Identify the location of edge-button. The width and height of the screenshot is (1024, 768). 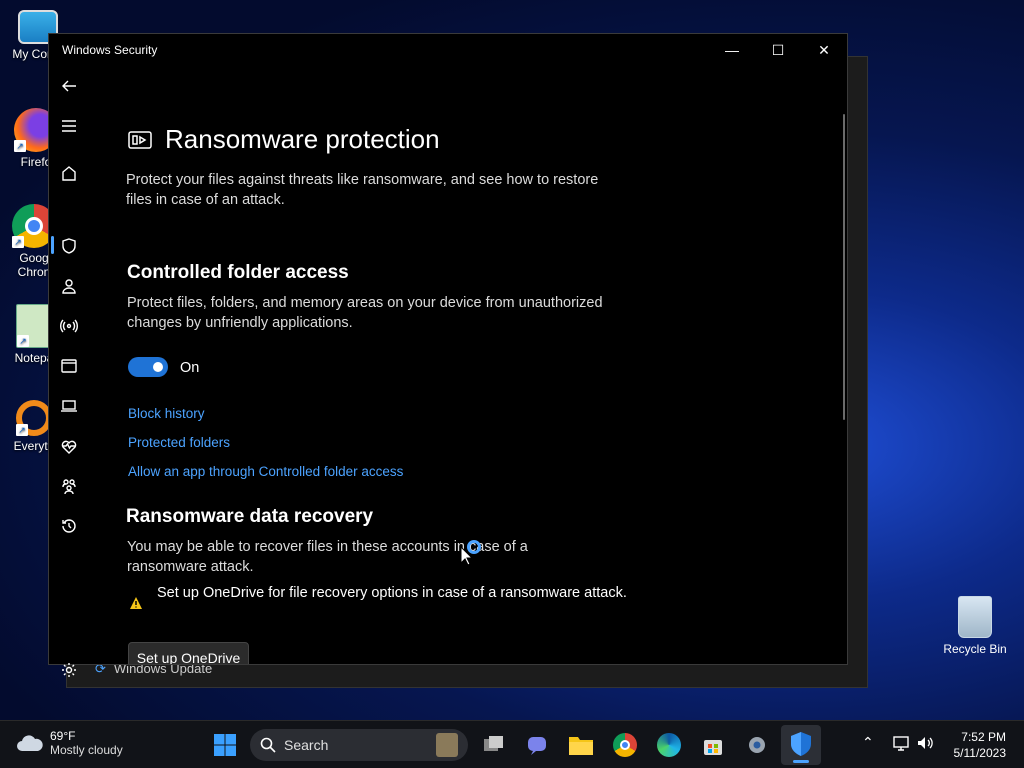
(669, 745).